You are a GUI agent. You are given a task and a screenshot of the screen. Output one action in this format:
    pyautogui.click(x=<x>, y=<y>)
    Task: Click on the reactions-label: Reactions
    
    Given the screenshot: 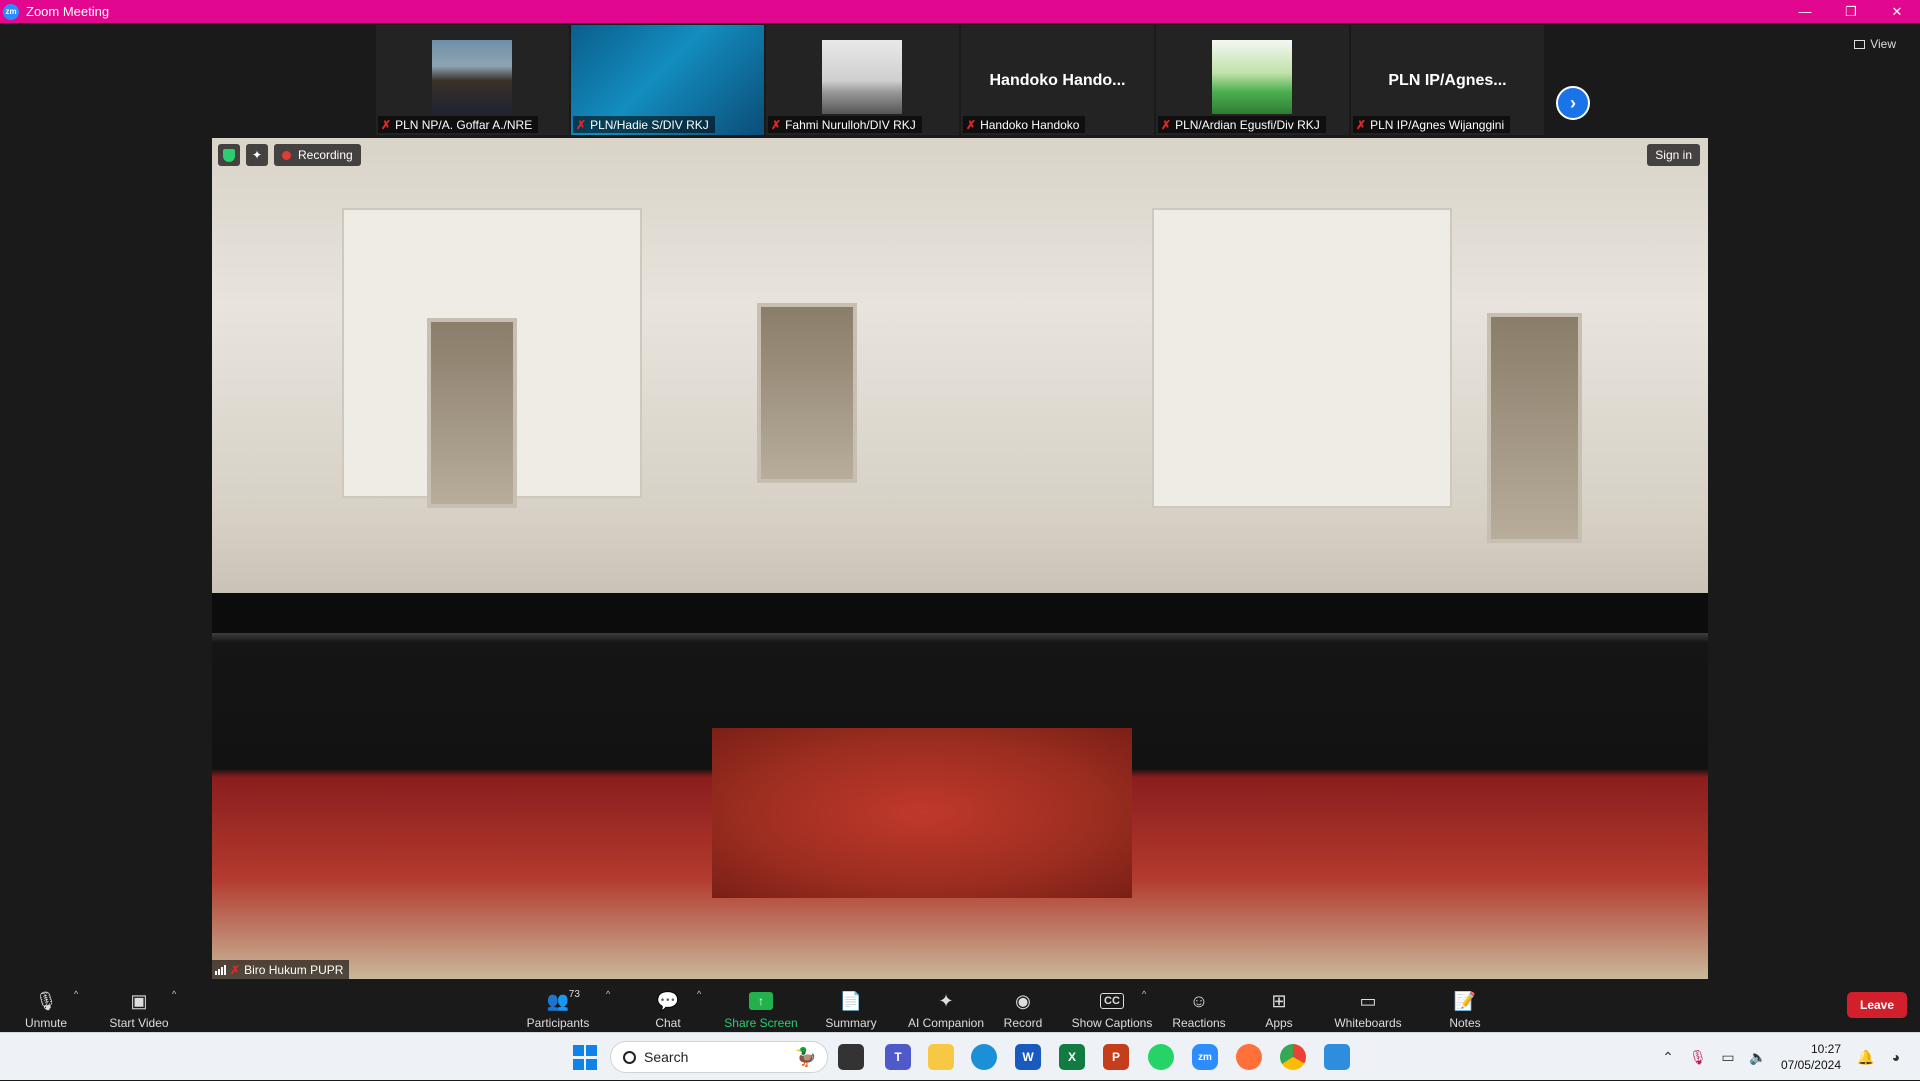 What is the action you would take?
    pyautogui.click(x=1199, y=1023)
    